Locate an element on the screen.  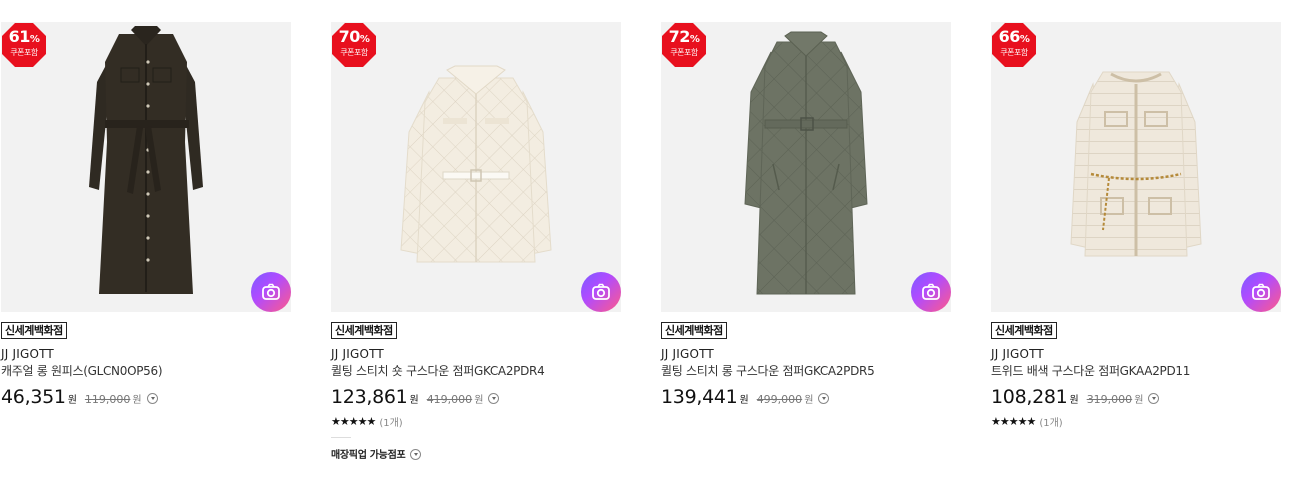
chevron-down-circle-icon is located at coordinates (416, 454).